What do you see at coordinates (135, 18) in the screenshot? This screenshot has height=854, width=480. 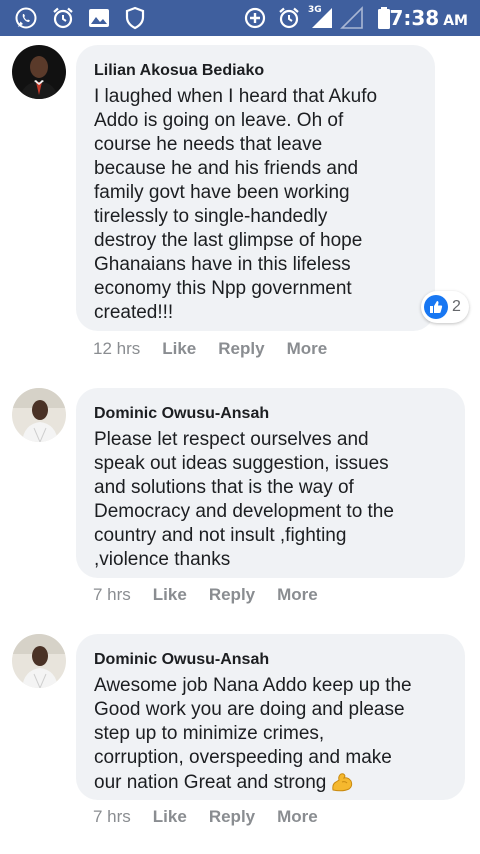 I see `shield-icon` at bounding box center [135, 18].